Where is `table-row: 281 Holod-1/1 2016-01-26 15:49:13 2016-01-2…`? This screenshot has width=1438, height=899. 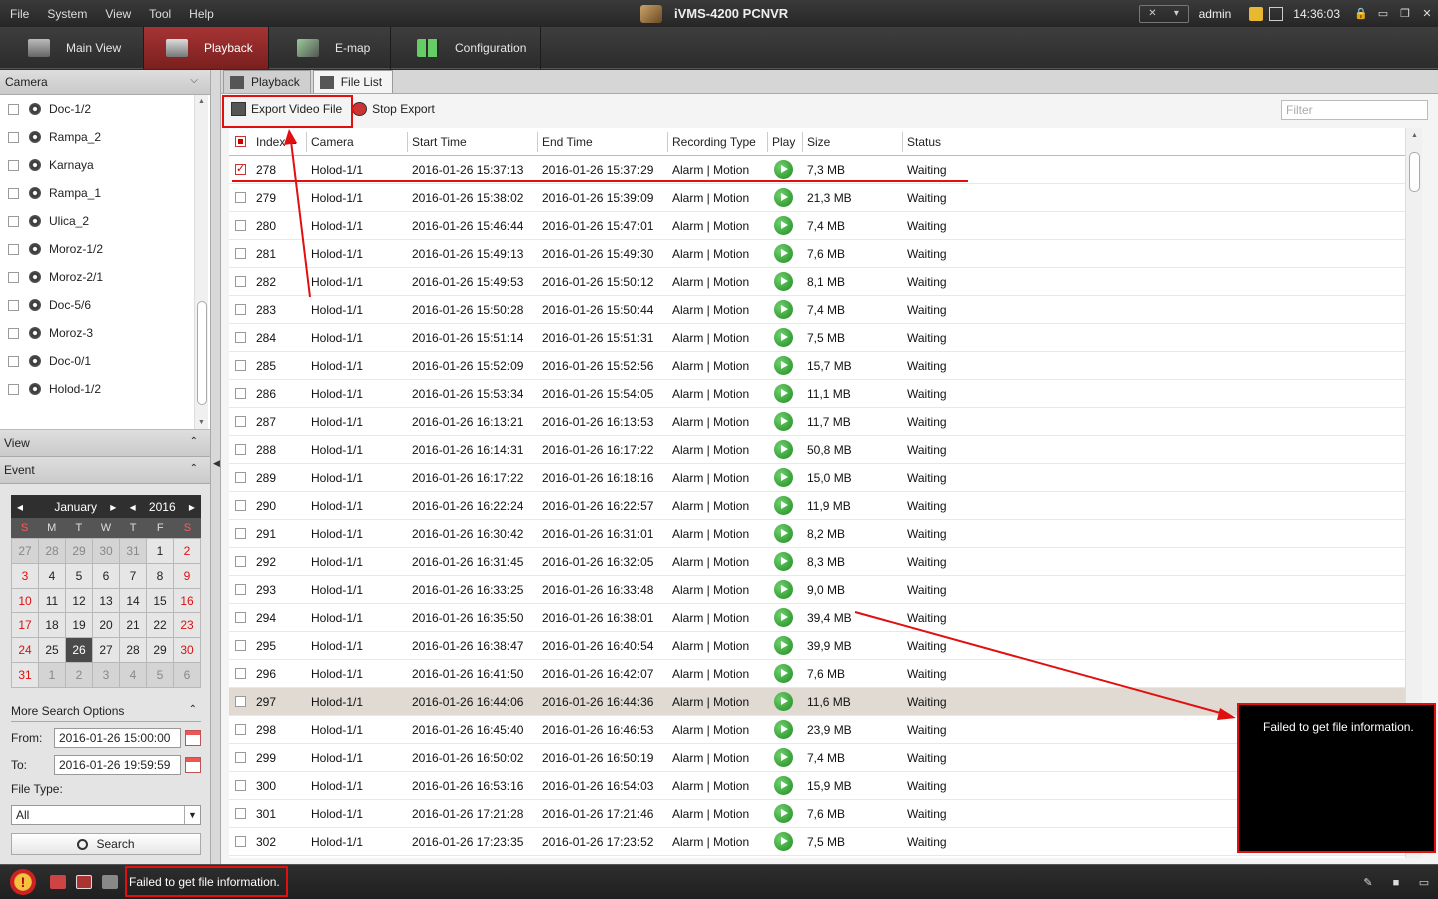
table-row: 281 Holod-1/1 2016-01-26 15:49:13 2016-01-2… is located at coordinates (825, 254).